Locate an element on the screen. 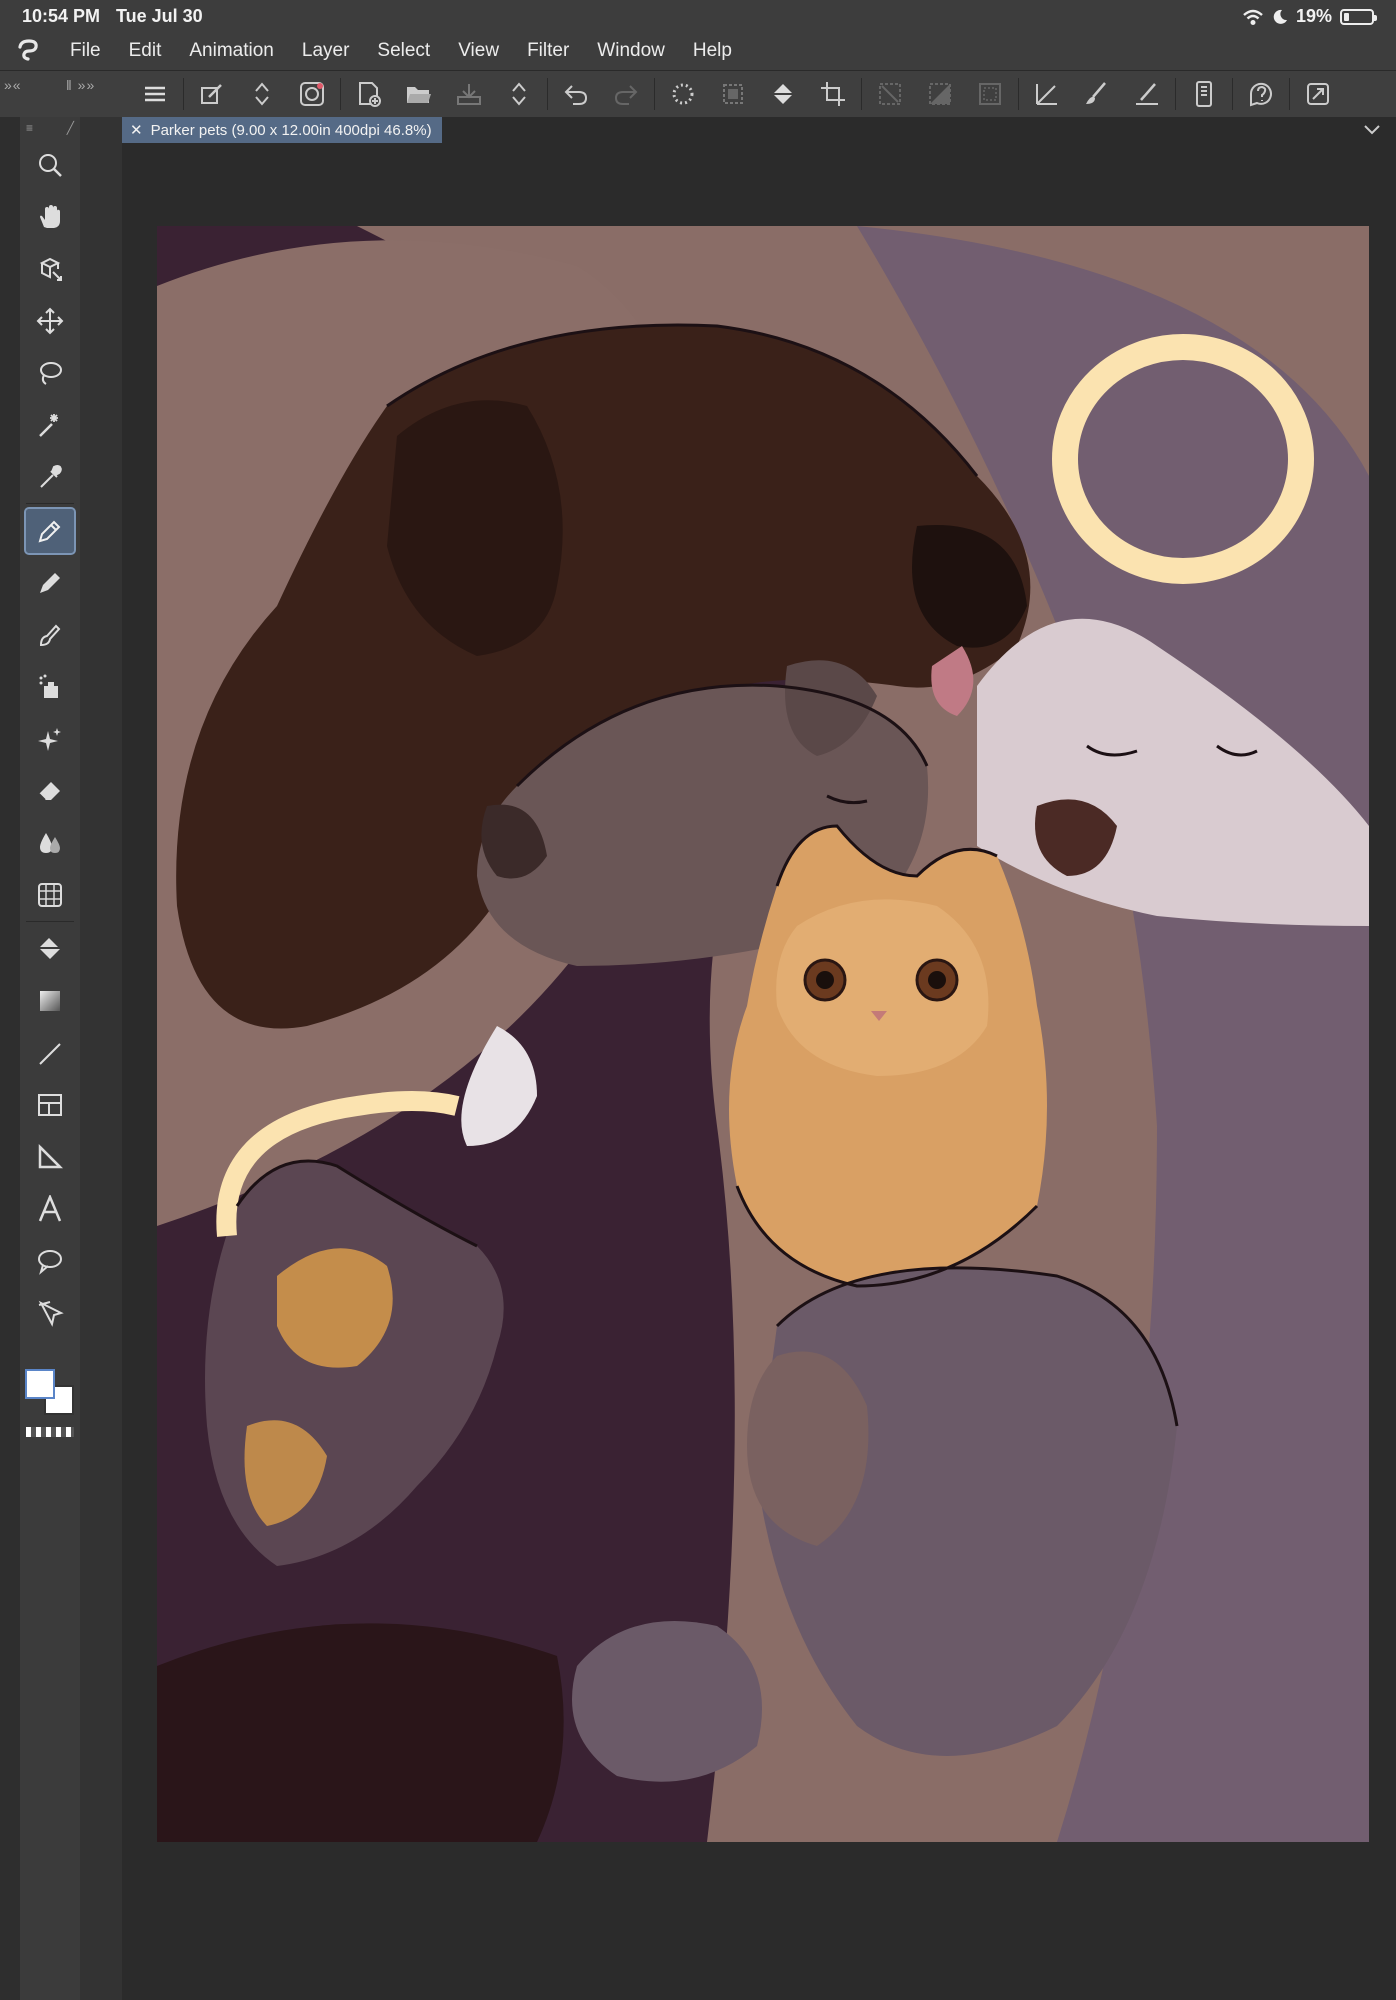 This screenshot has height=2000, width=1396. menu-icon is located at coordinates (155, 94).